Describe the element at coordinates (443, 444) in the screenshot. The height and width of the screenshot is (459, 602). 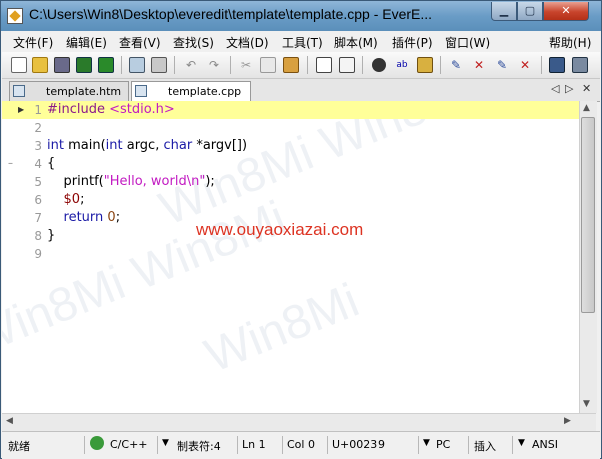
I see `status-eol: PC` at that location.